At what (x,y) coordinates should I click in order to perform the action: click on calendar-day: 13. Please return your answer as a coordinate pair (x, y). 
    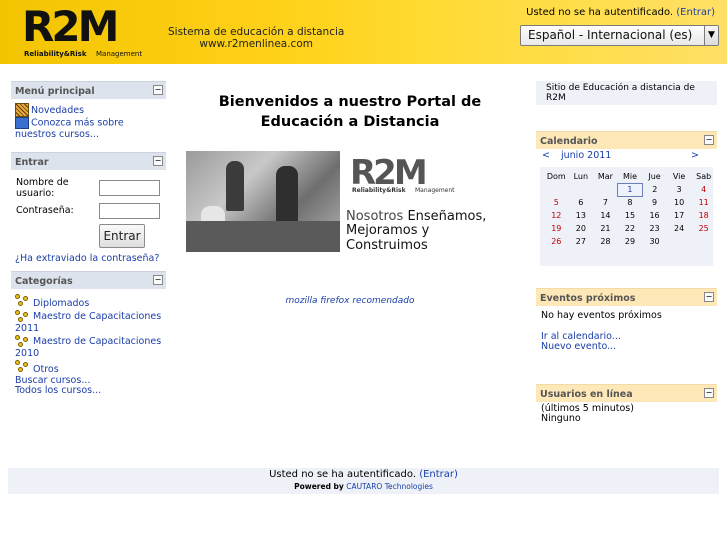
    Looking at the image, I should click on (581, 215).